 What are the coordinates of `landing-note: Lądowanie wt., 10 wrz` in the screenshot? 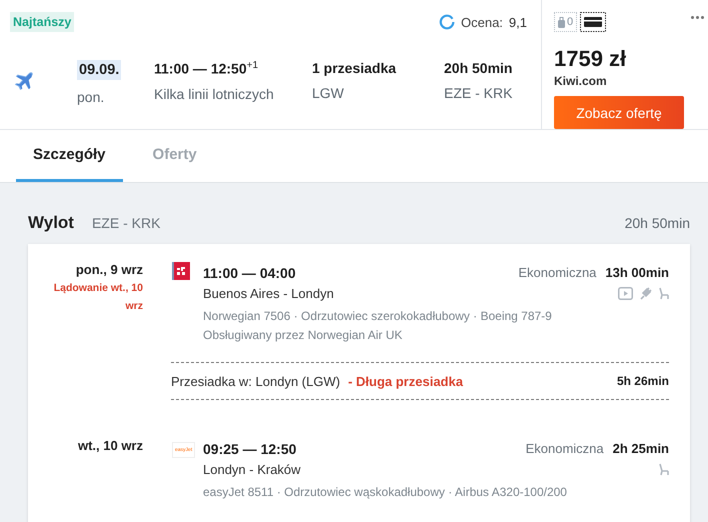 It's located at (97, 297).